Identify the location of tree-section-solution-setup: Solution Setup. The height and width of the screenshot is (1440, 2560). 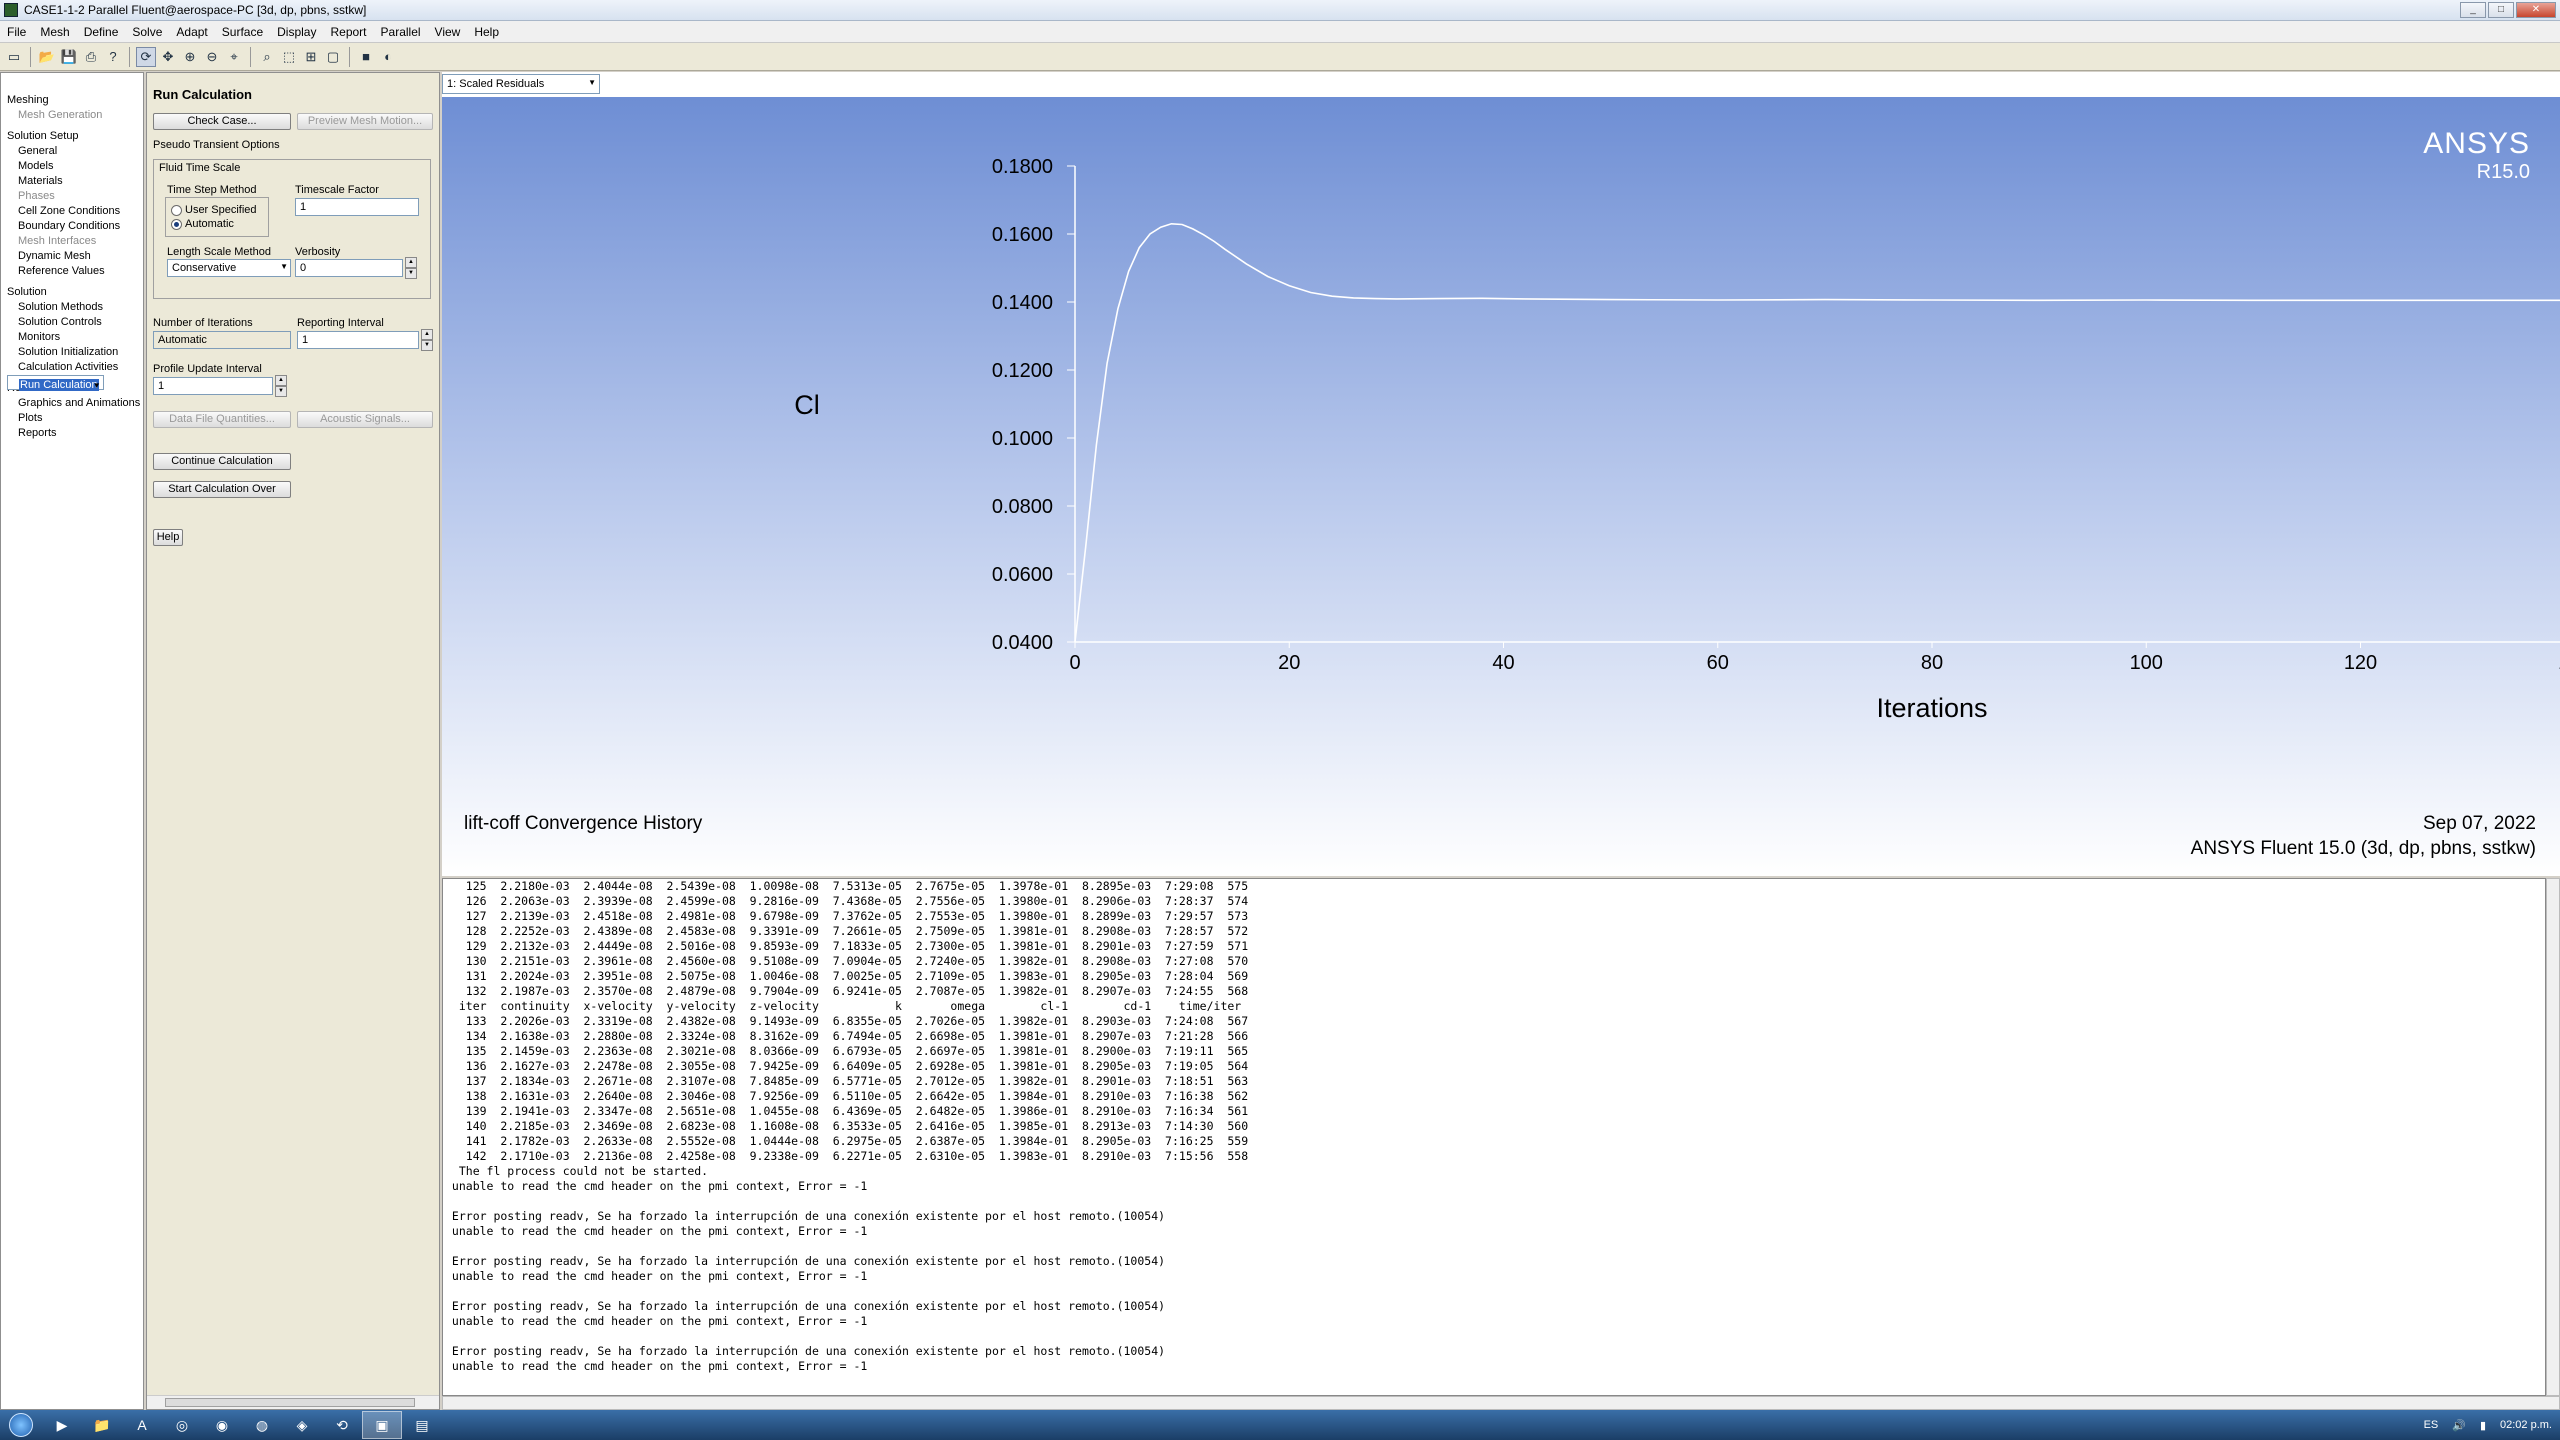
(75, 136).